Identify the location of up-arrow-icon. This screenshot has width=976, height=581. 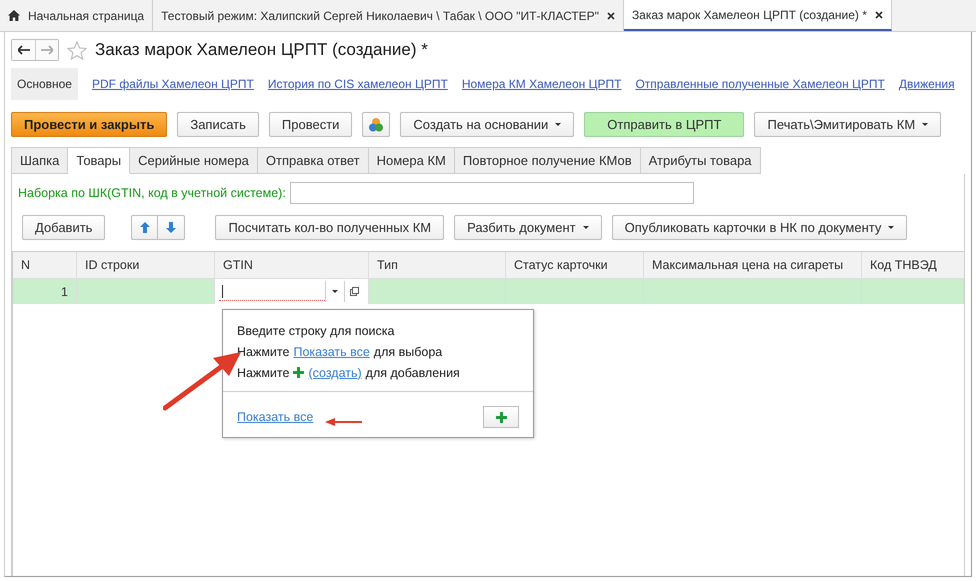
(145, 227).